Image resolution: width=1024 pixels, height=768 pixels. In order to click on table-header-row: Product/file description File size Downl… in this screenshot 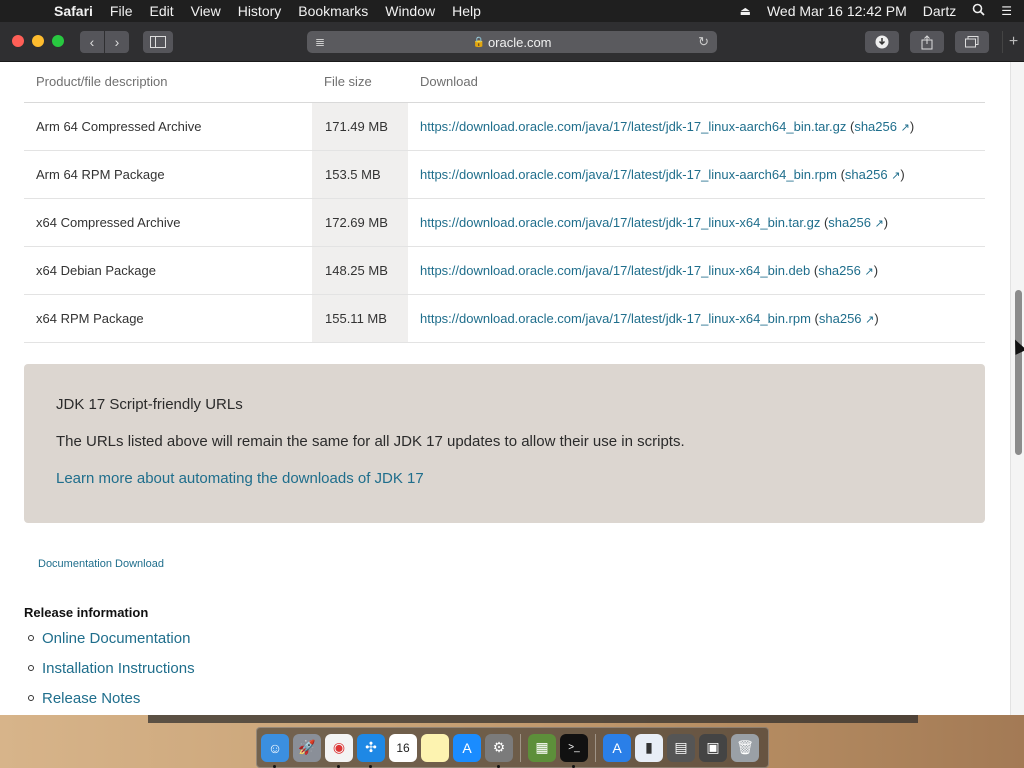, I will do `click(504, 82)`.